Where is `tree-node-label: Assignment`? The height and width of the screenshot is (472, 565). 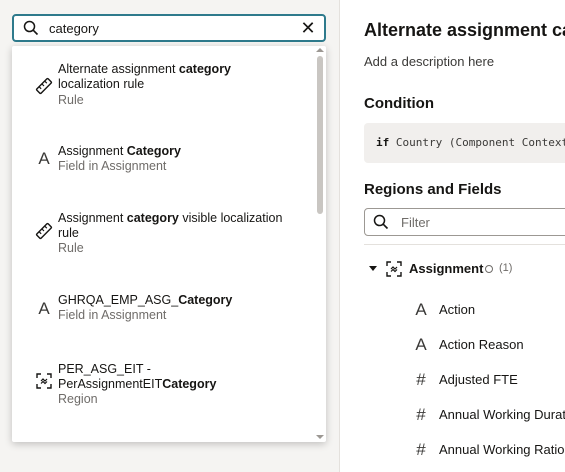
tree-node-label: Assignment is located at coordinates (446, 268).